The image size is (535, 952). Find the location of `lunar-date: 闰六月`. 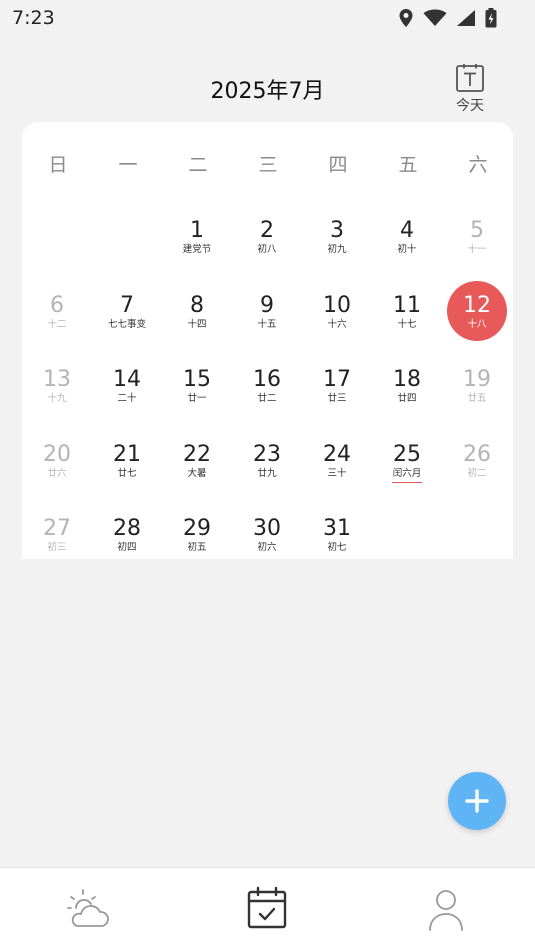

lunar-date: 闰六月 is located at coordinates (407, 473).